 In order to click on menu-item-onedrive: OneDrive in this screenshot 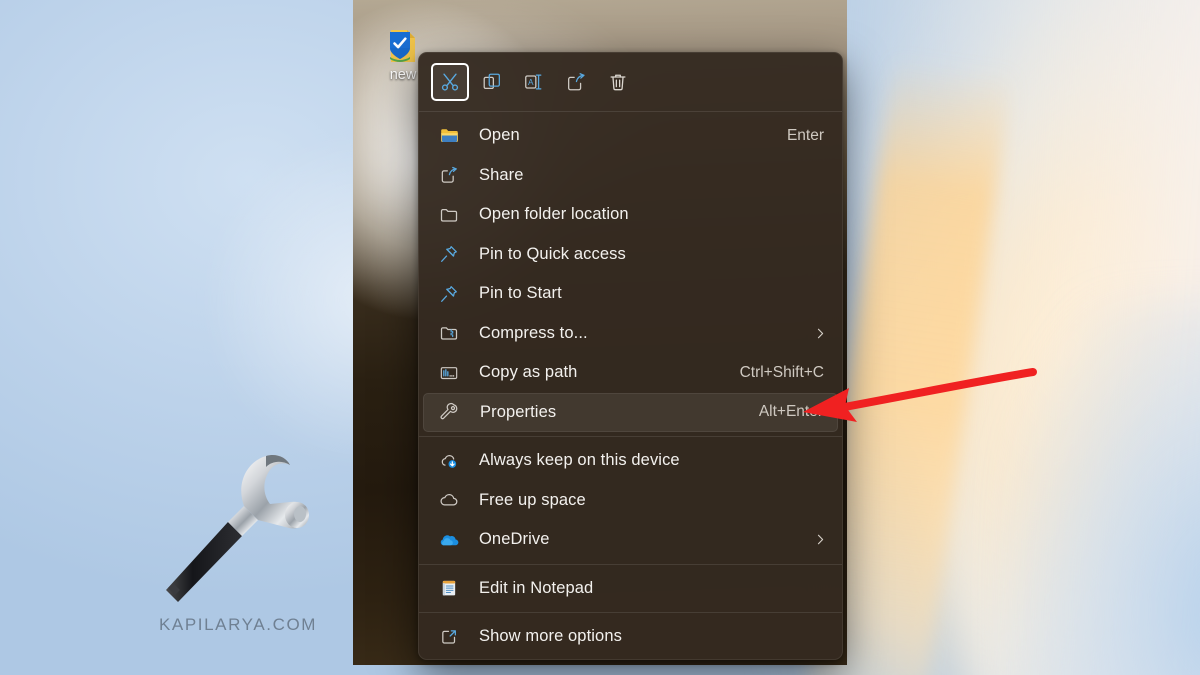, I will do `click(630, 540)`.